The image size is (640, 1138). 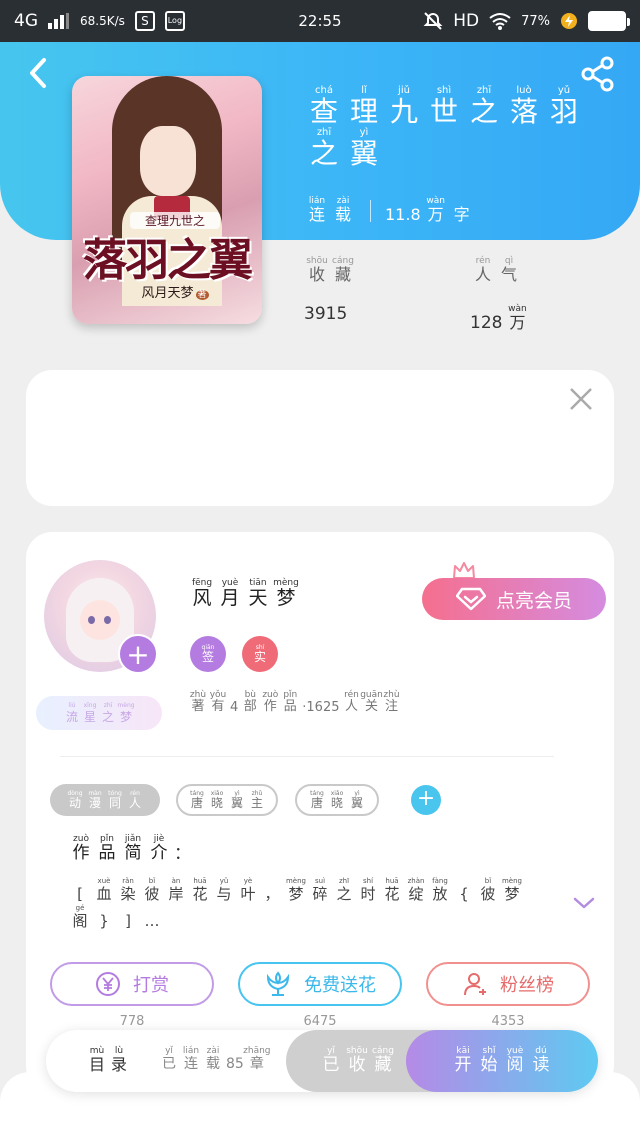 I want to click on hanzi: 开, so click(x=463, y=1065).